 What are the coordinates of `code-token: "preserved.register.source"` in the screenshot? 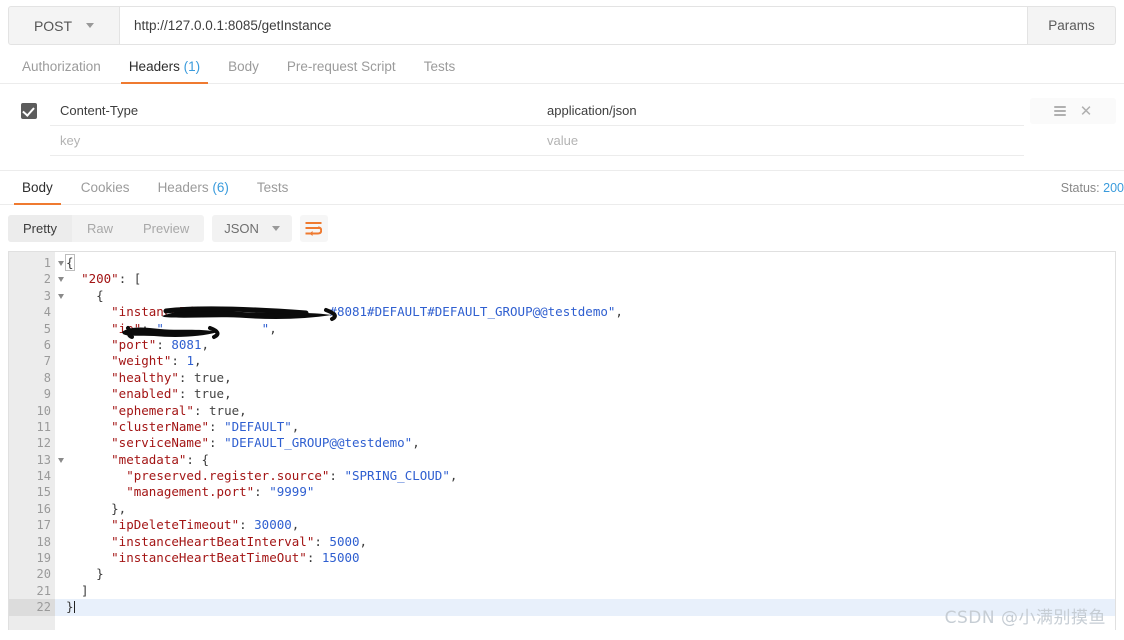 It's located at (228, 476).